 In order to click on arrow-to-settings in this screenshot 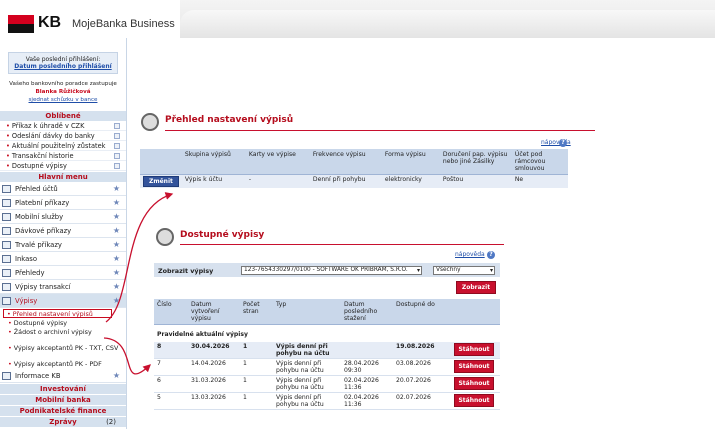, I will do `click(139, 257)`.